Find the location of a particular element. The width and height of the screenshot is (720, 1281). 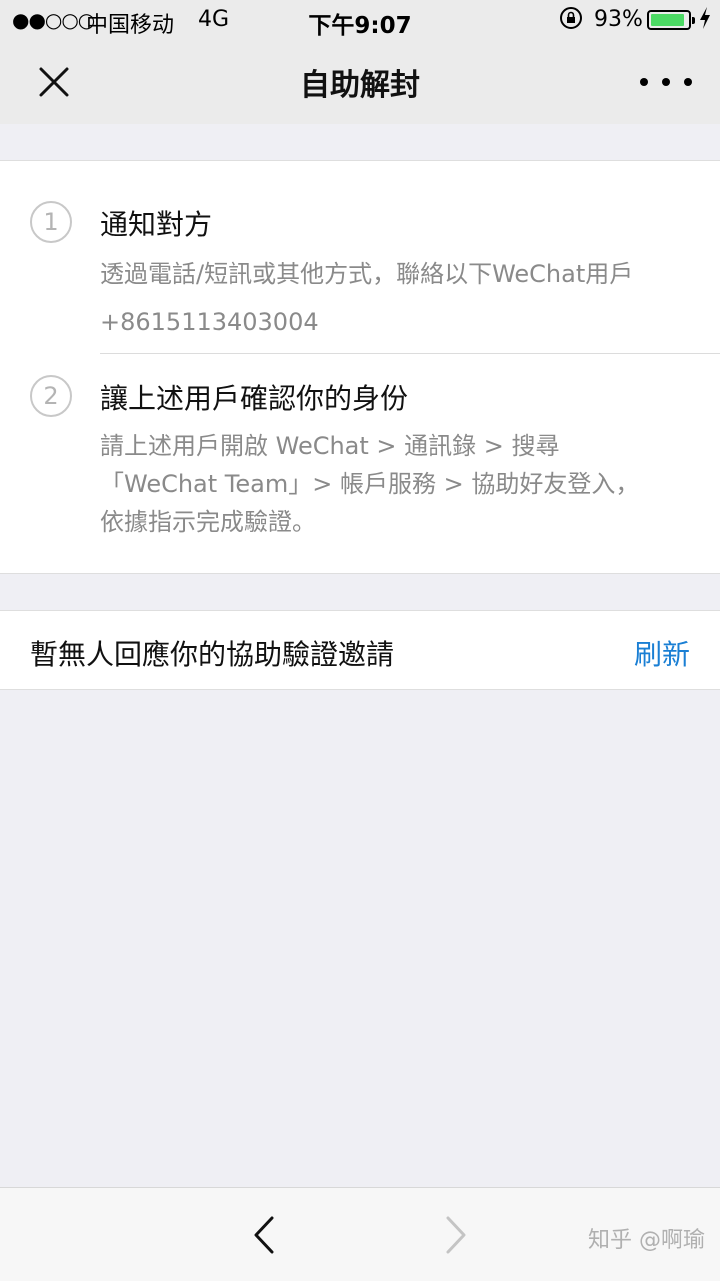

step-description-line: 請上述用戶開啟 WeChat > 通訊錄 > 搜尋 is located at coordinates (330, 446).